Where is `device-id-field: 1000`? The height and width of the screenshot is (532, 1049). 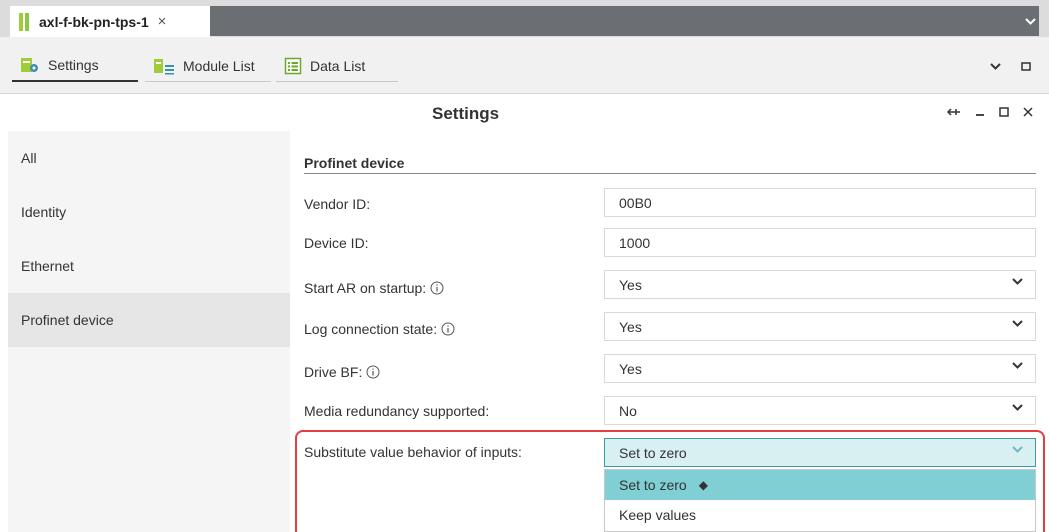
device-id-field: 1000 is located at coordinates (820, 242).